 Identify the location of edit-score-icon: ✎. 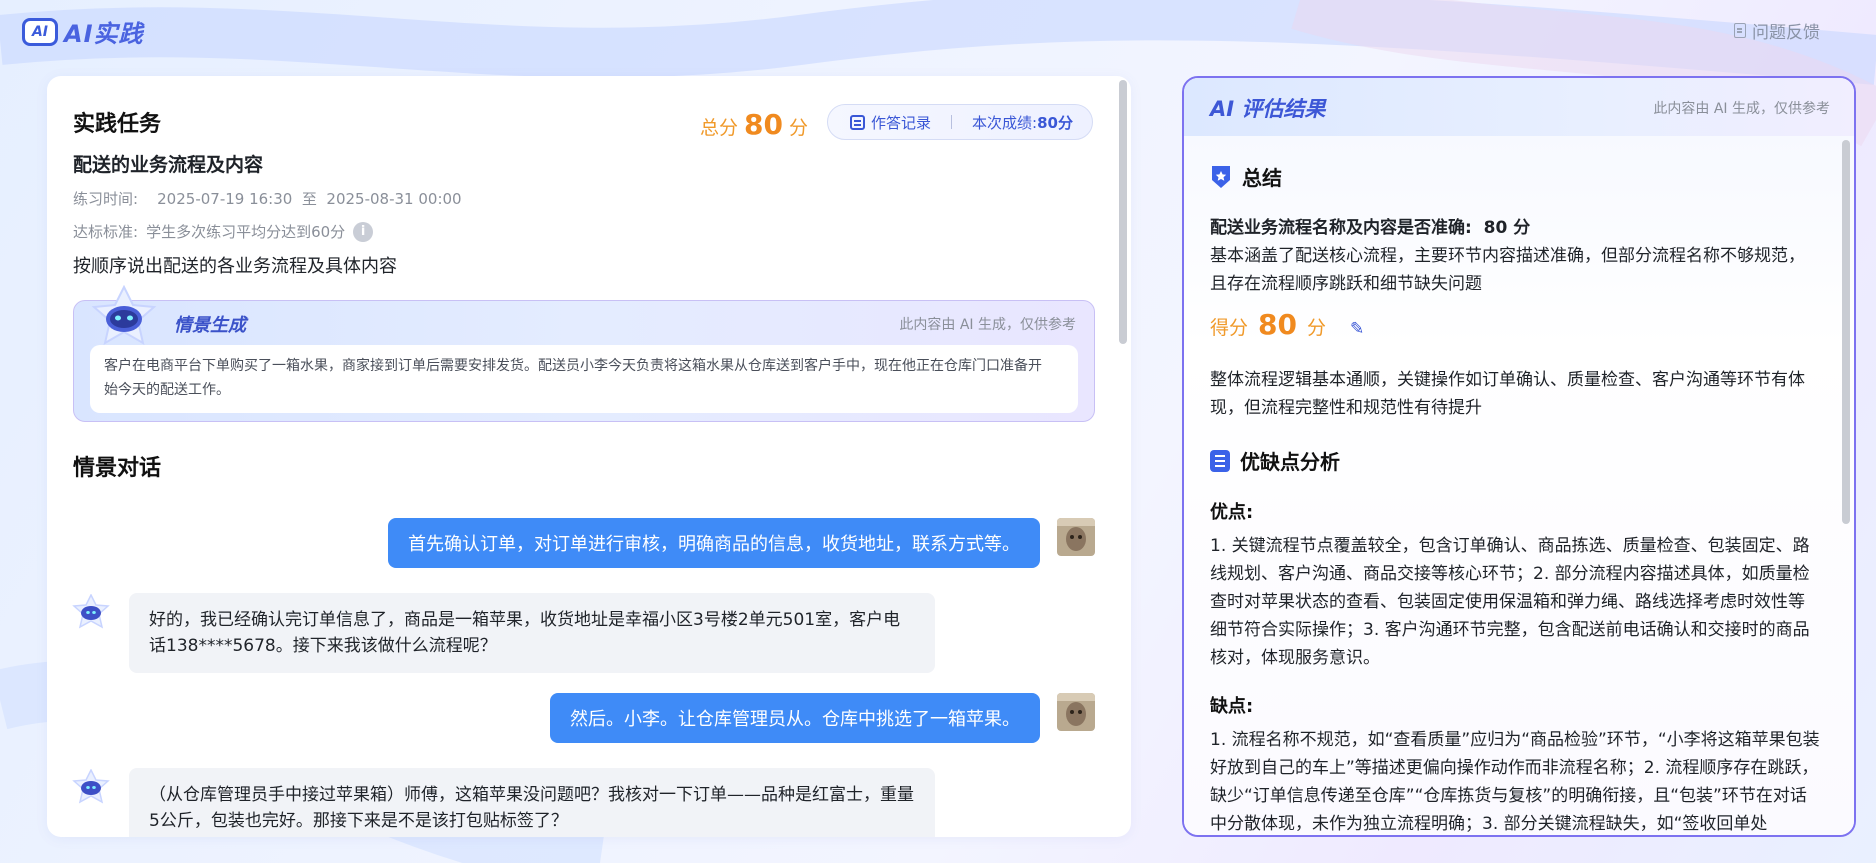
(1357, 329).